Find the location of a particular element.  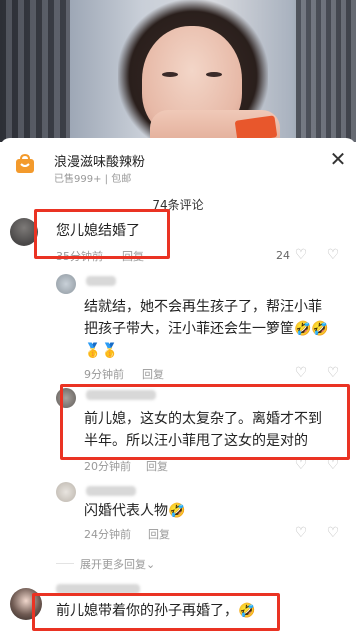

person-eye-left is located at coordinates (170, 74).